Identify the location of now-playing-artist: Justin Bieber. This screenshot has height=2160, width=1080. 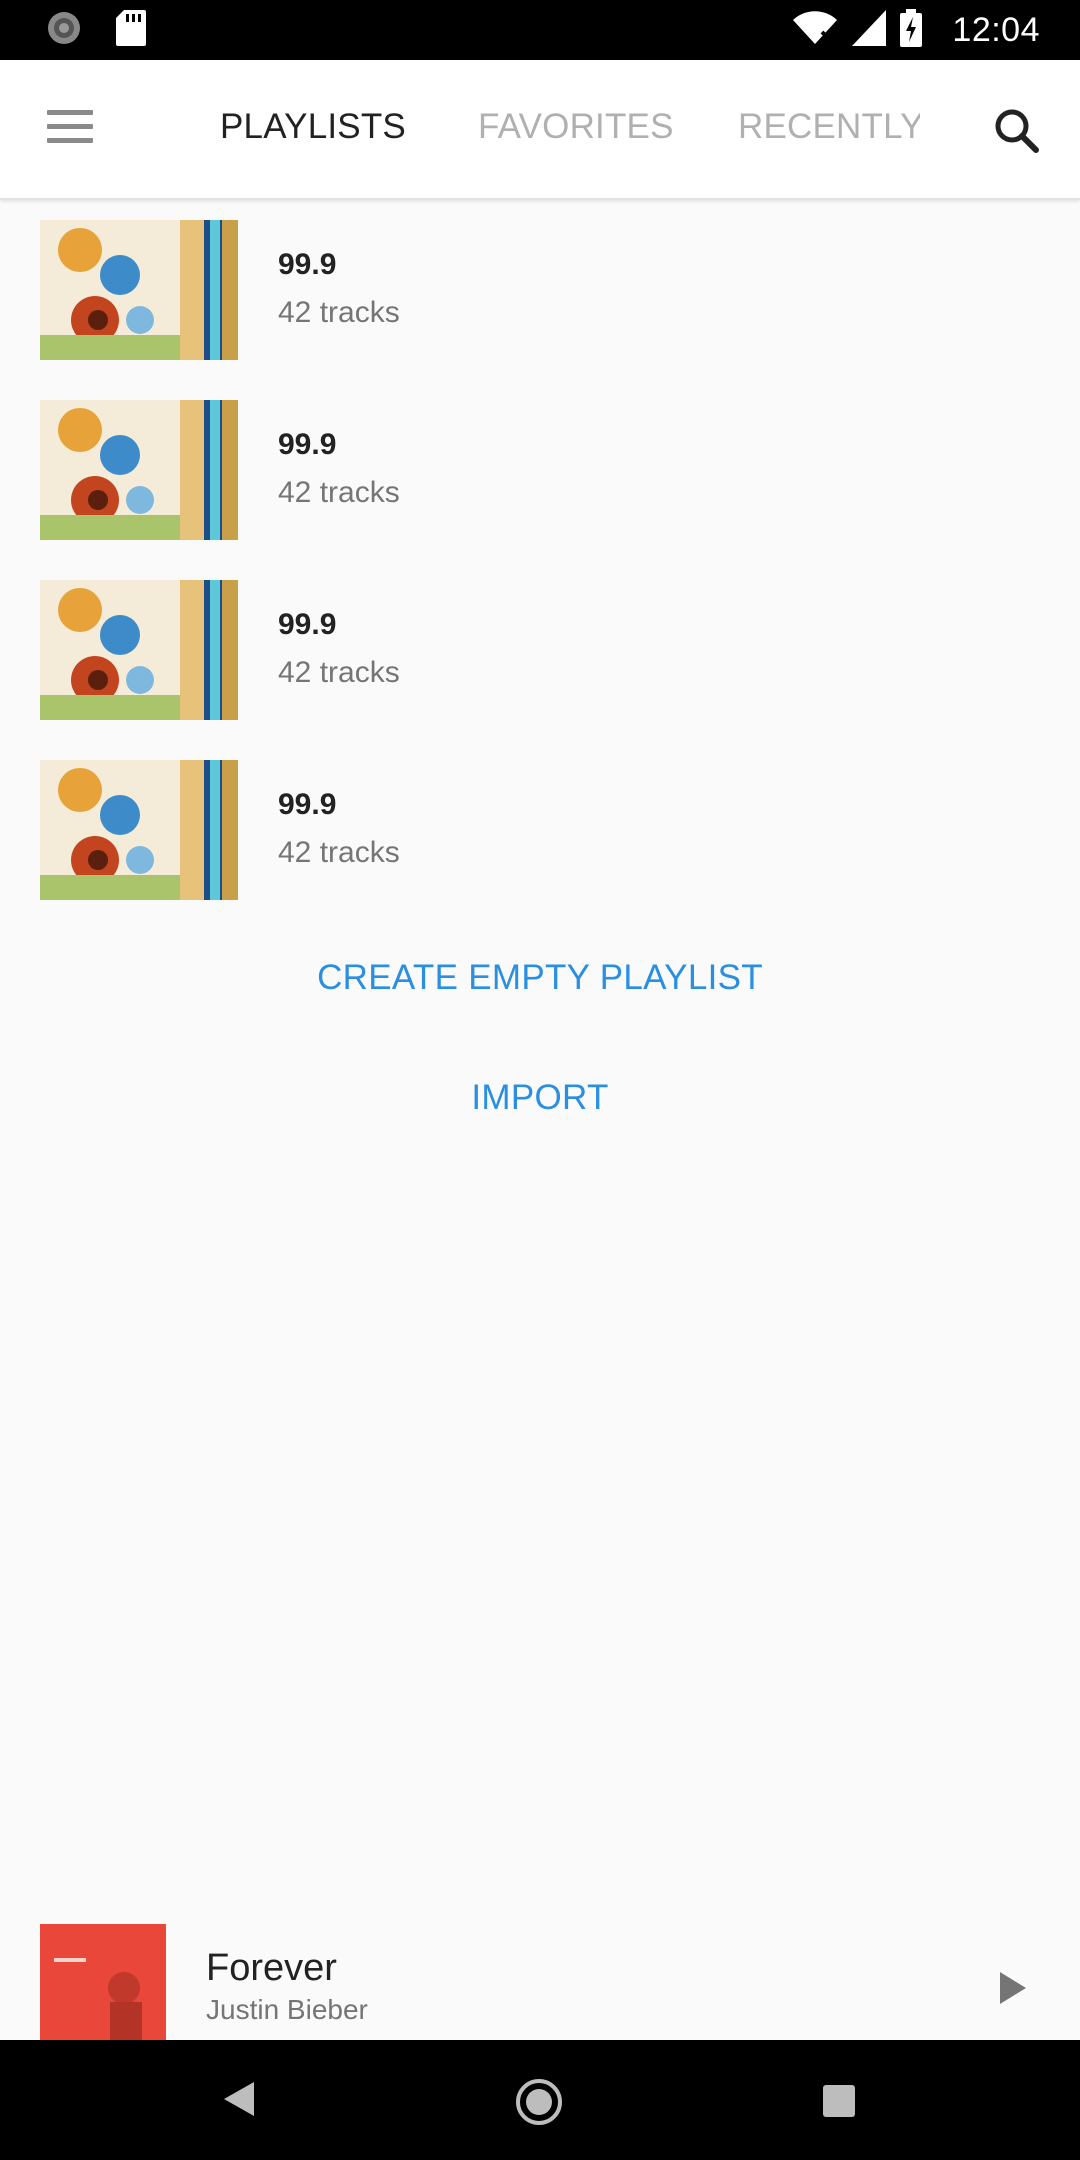
(287, 2009).